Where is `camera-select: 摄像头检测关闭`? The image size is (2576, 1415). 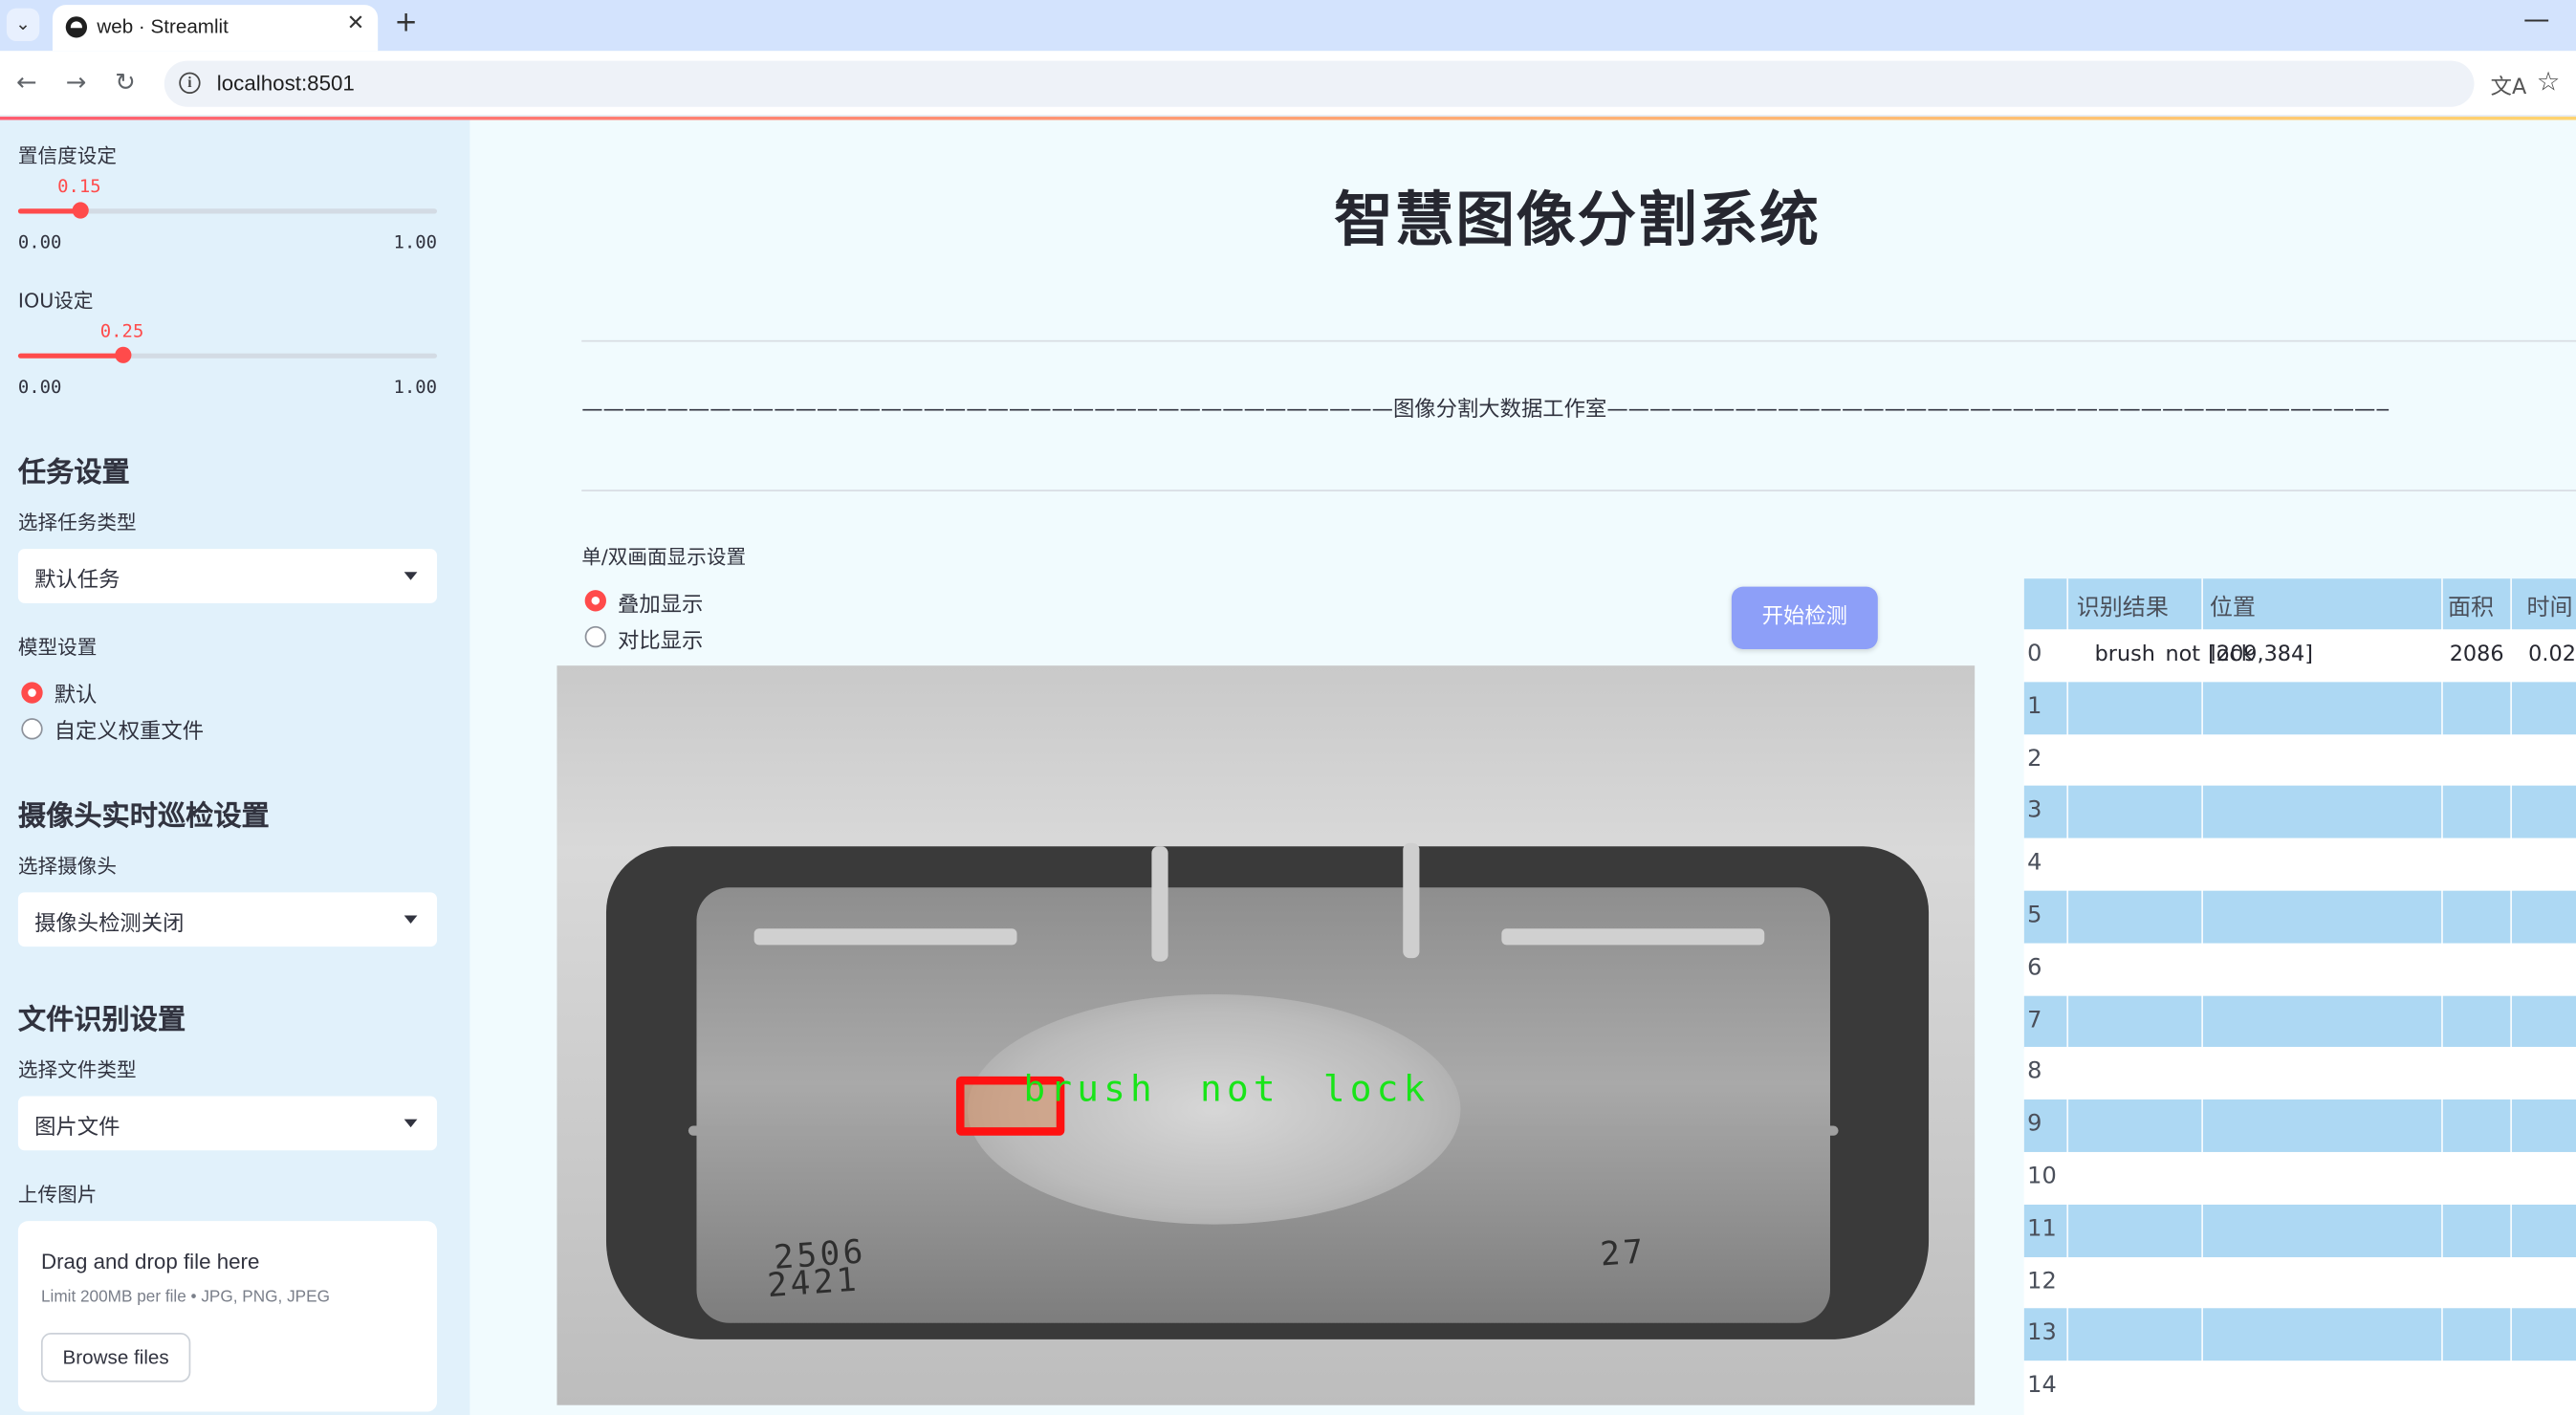 camera-select: 摄像头检测关闭 is located at coordinates (227, 919).